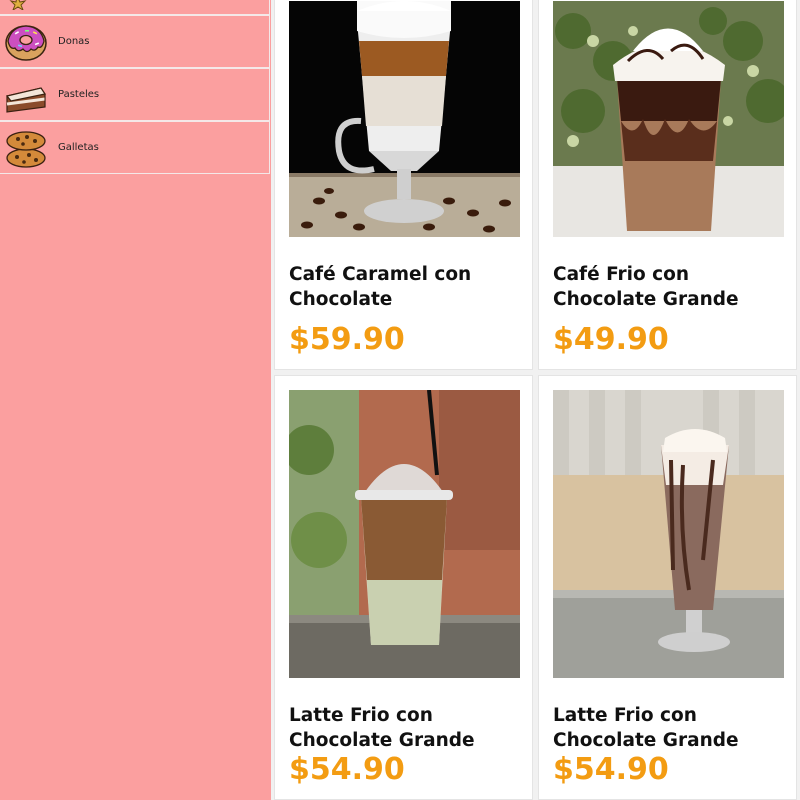  Describe the element at coordinates (668, 119) in the screenshot. I see `iced-chocolate-frappe-cup-photo` at that location.